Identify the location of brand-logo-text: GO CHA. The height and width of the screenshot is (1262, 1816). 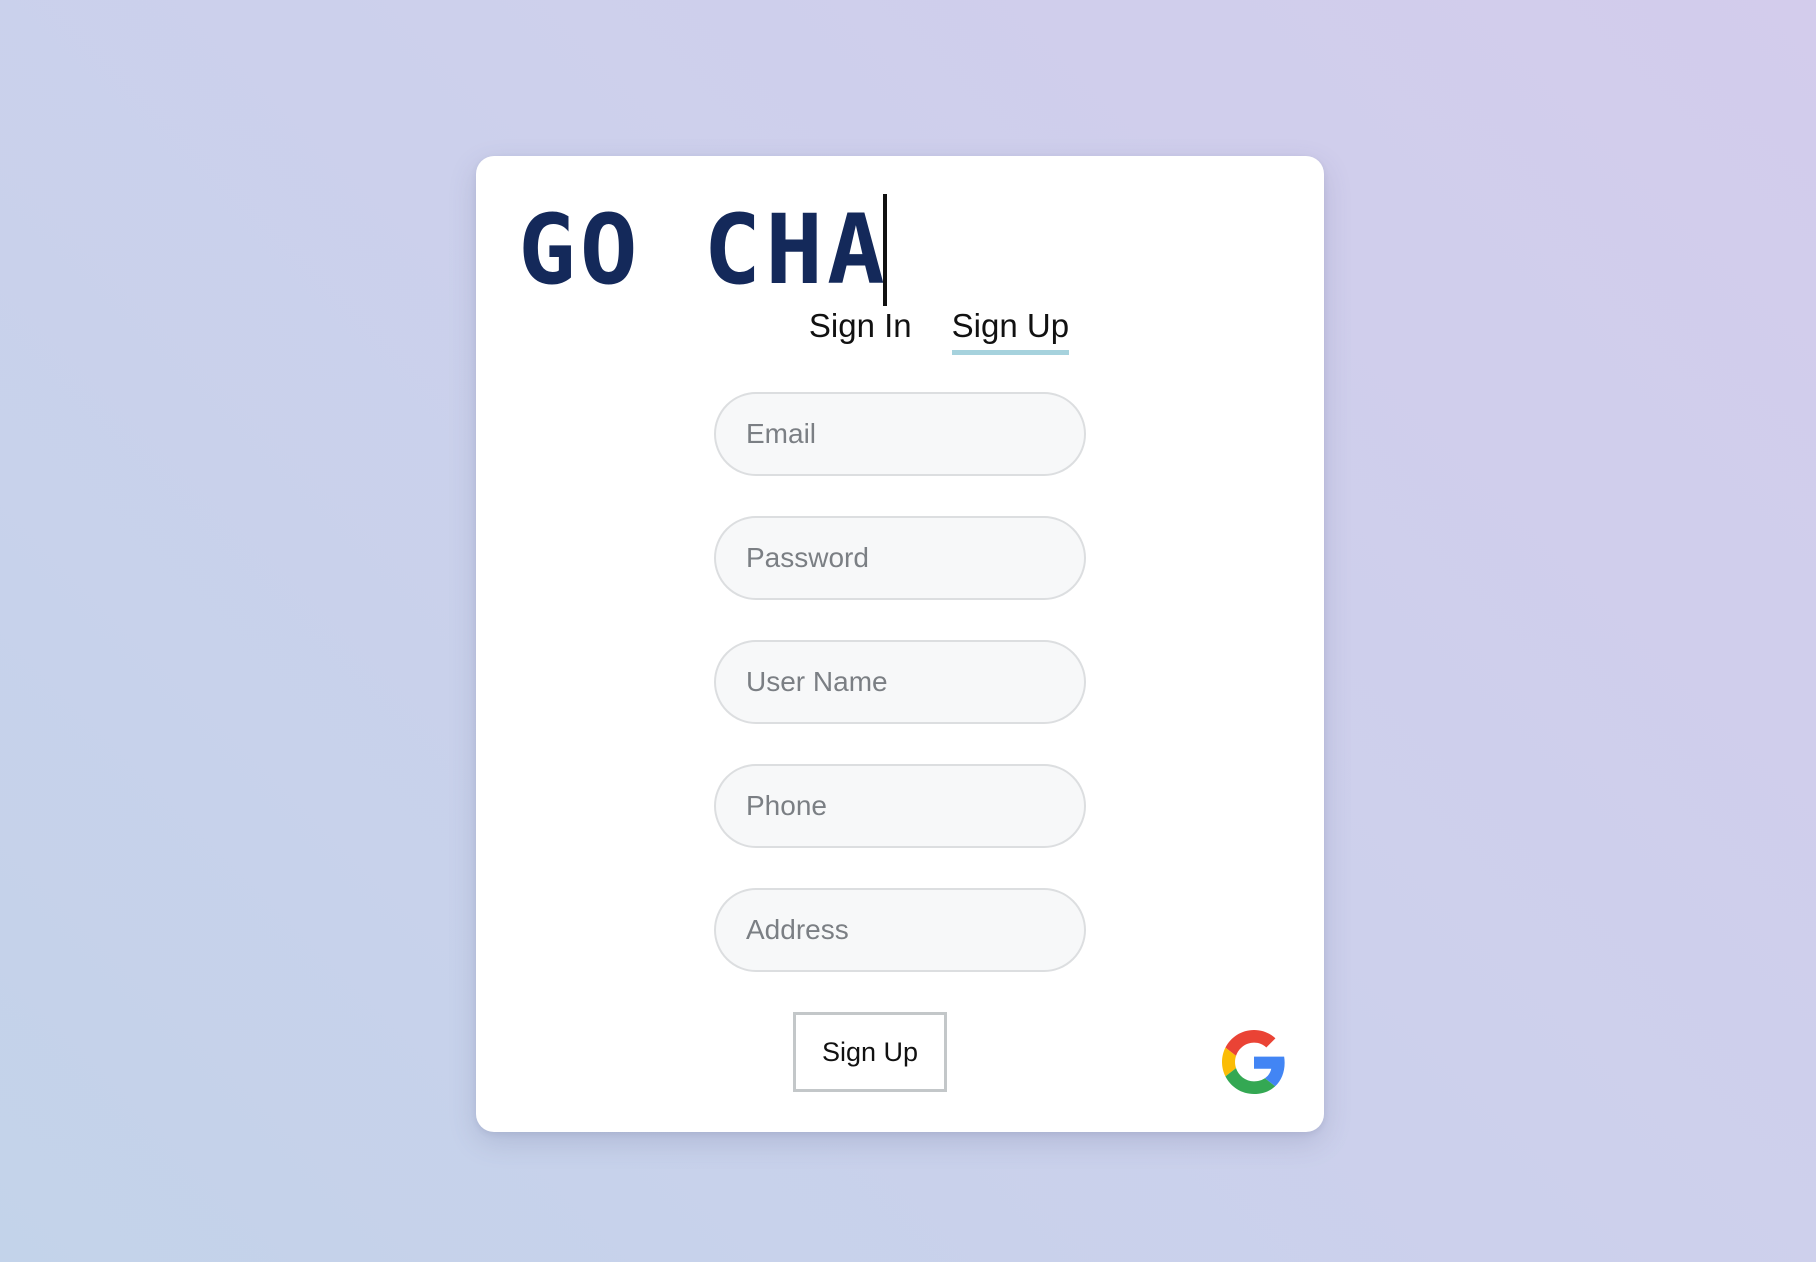
(703, 250).